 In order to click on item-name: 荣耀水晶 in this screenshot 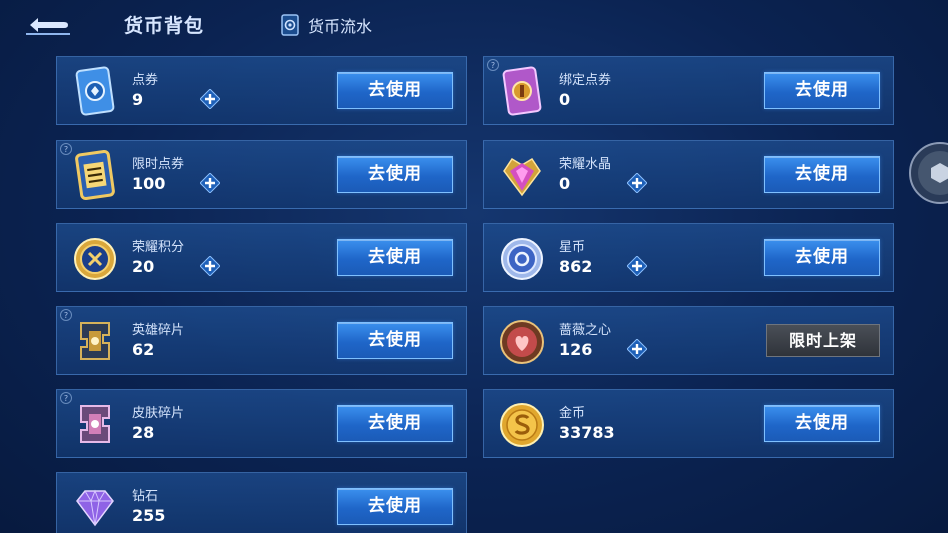, I will do `click(585, 164)`.